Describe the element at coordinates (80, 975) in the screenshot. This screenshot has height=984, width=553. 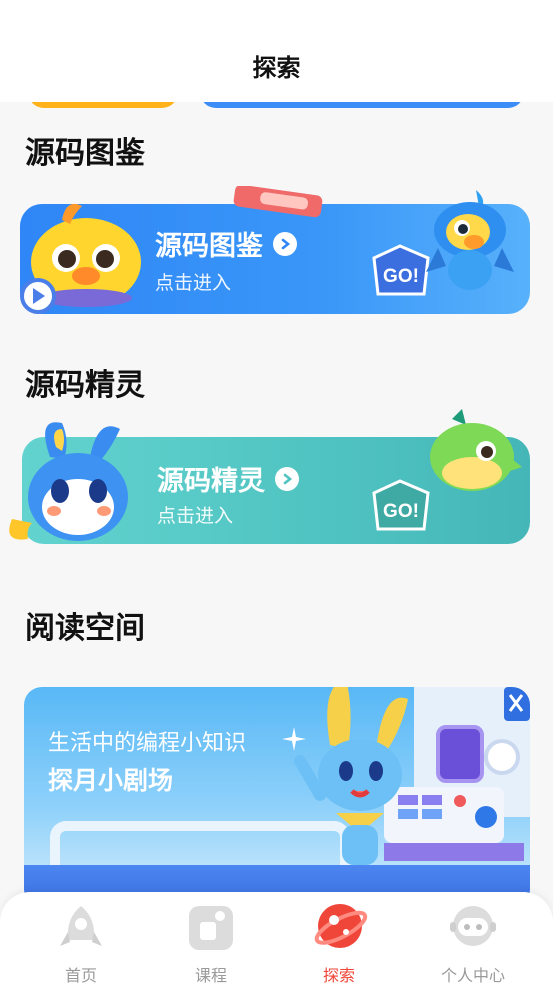
I see `tab-home-label: 首页` at that location.